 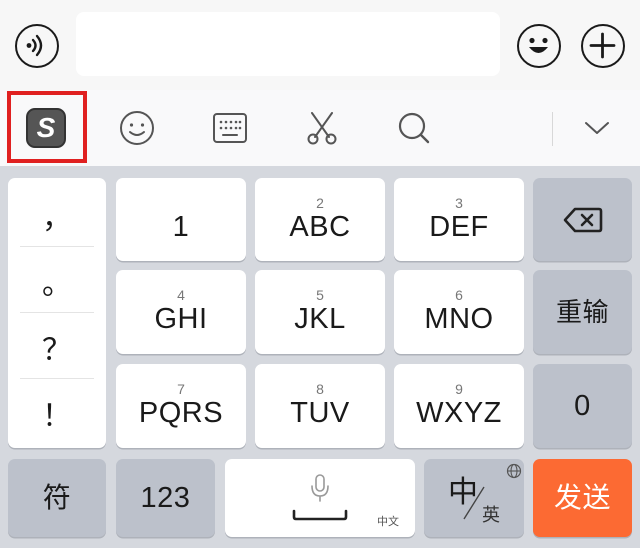 I want to click on lang-en-label: 英, so click(x=491, y=515).